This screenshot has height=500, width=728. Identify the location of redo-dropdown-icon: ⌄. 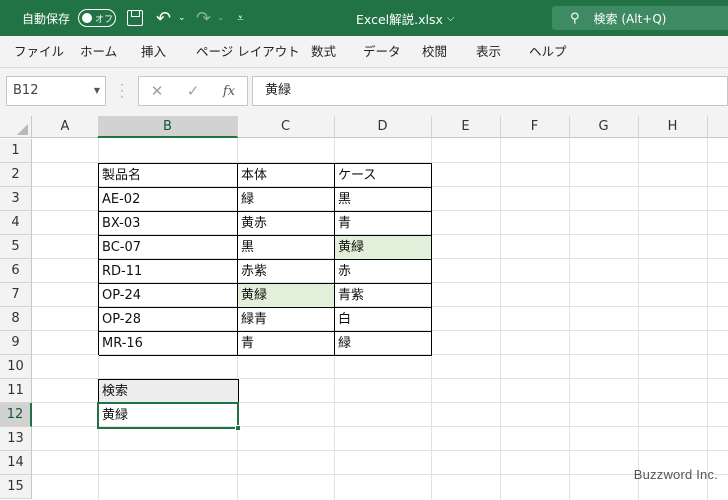
(221, 18).